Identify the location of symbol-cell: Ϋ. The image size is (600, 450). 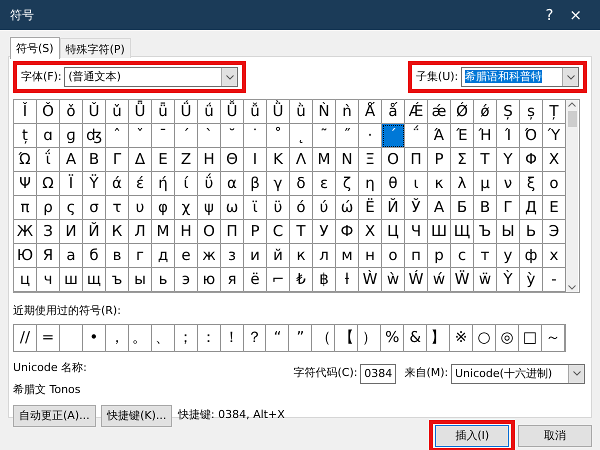
(94, 184).